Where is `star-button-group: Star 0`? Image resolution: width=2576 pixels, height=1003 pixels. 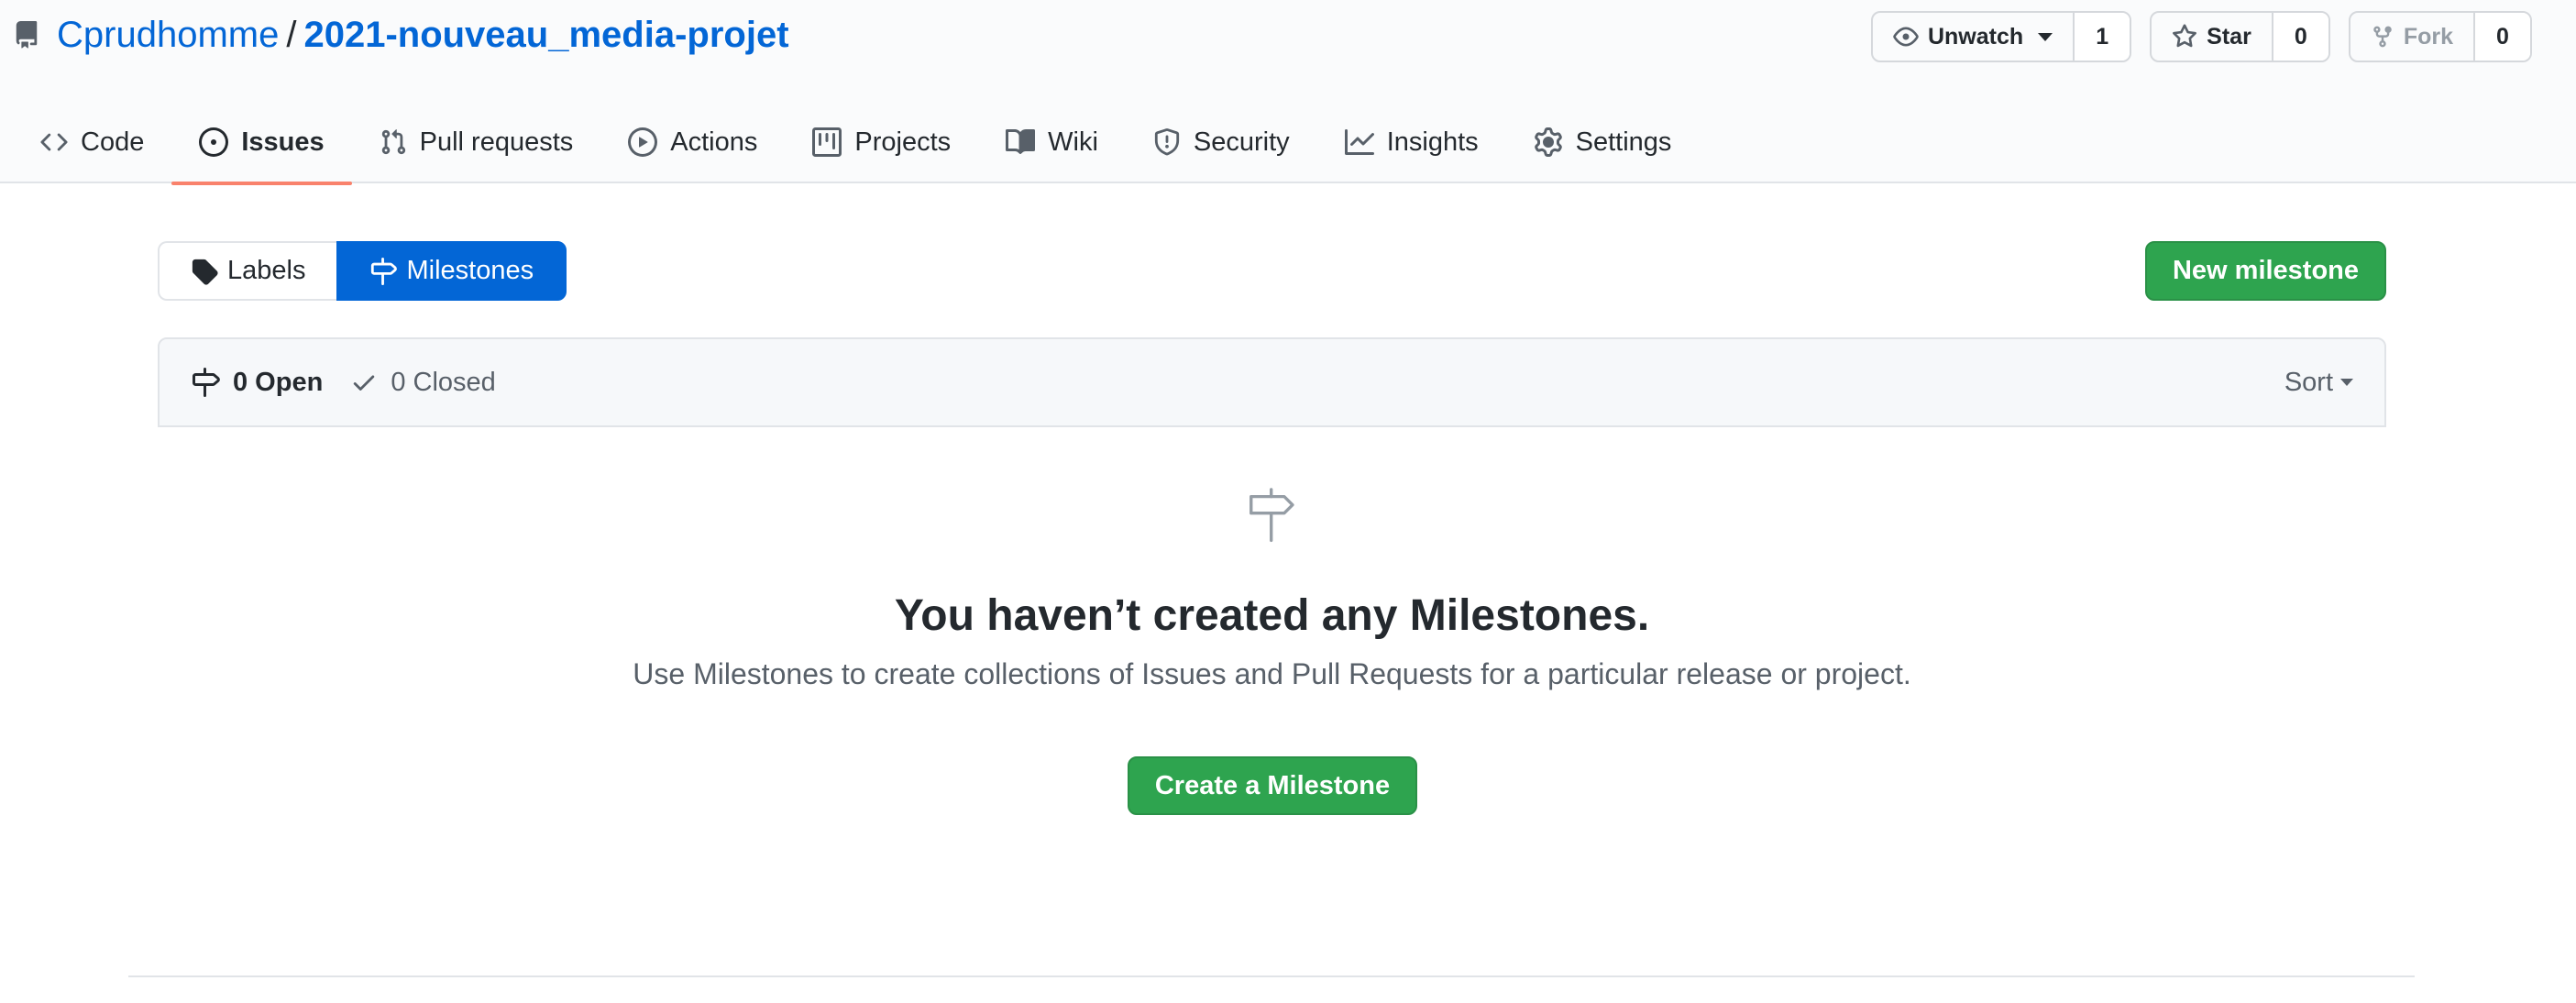
star-button-group: Star 0 is located at coordinates (2240, 36).